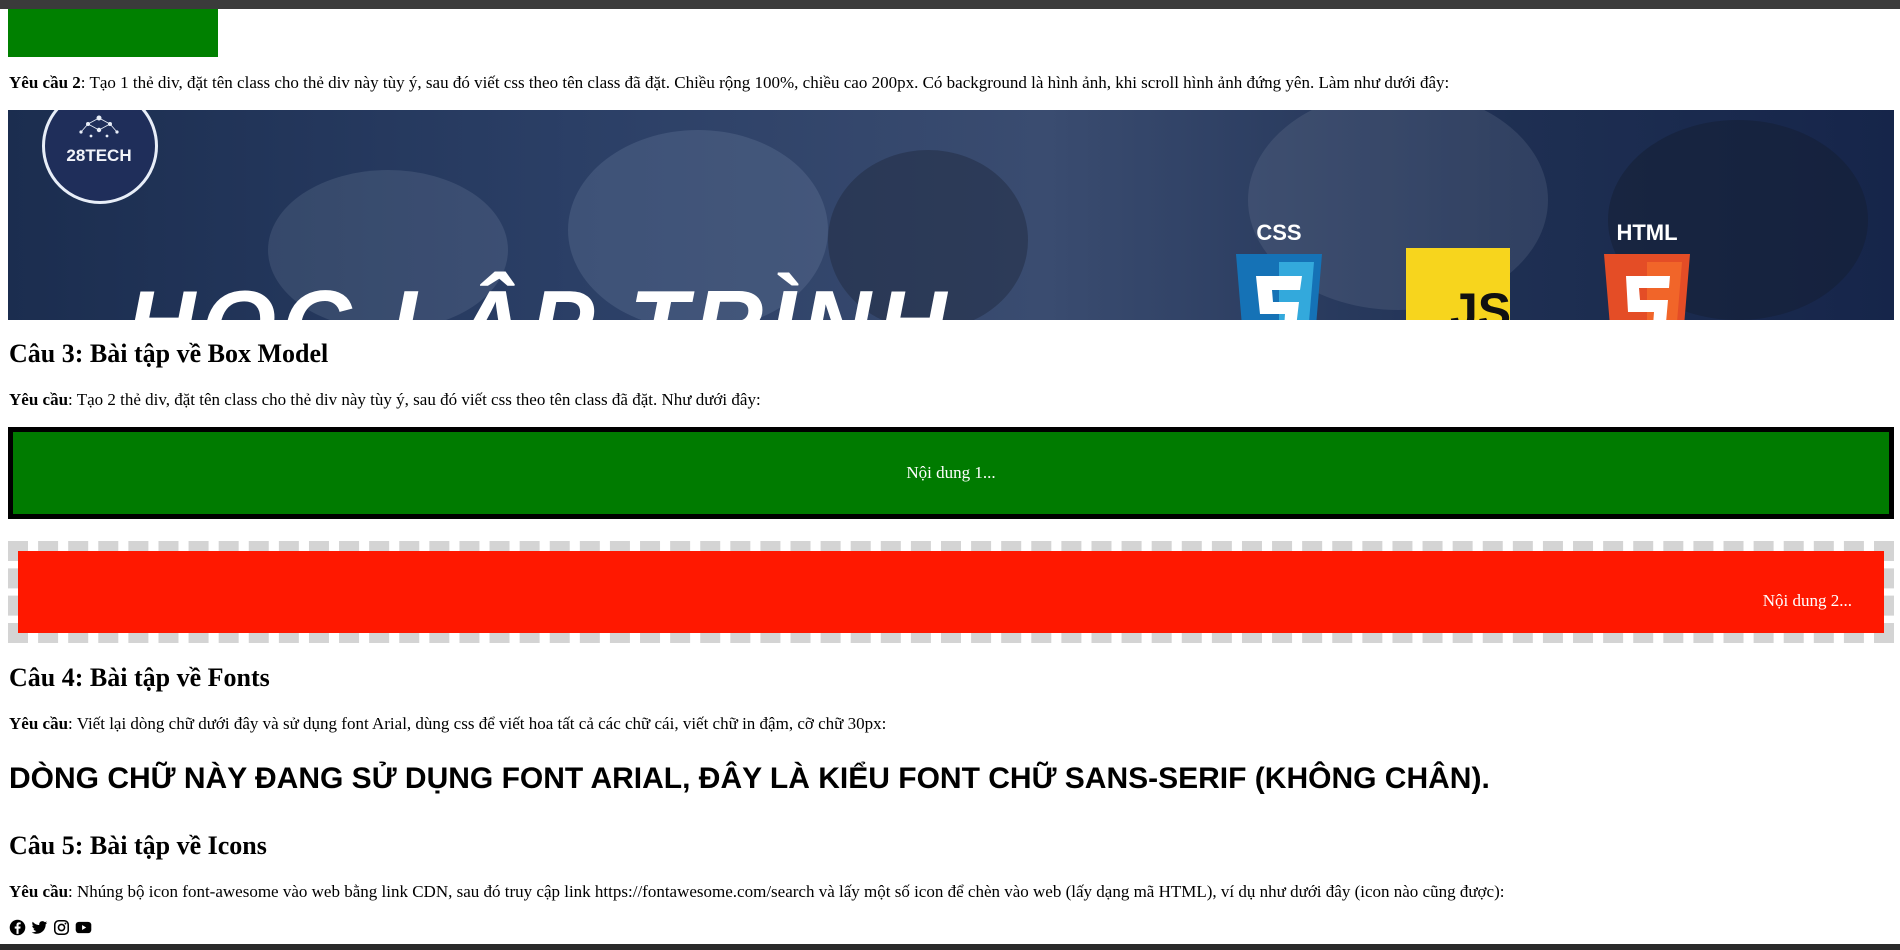 The height and width of the screenshot is (950, 1900). I want to click on css-label: CSS, so click(1279, 232).